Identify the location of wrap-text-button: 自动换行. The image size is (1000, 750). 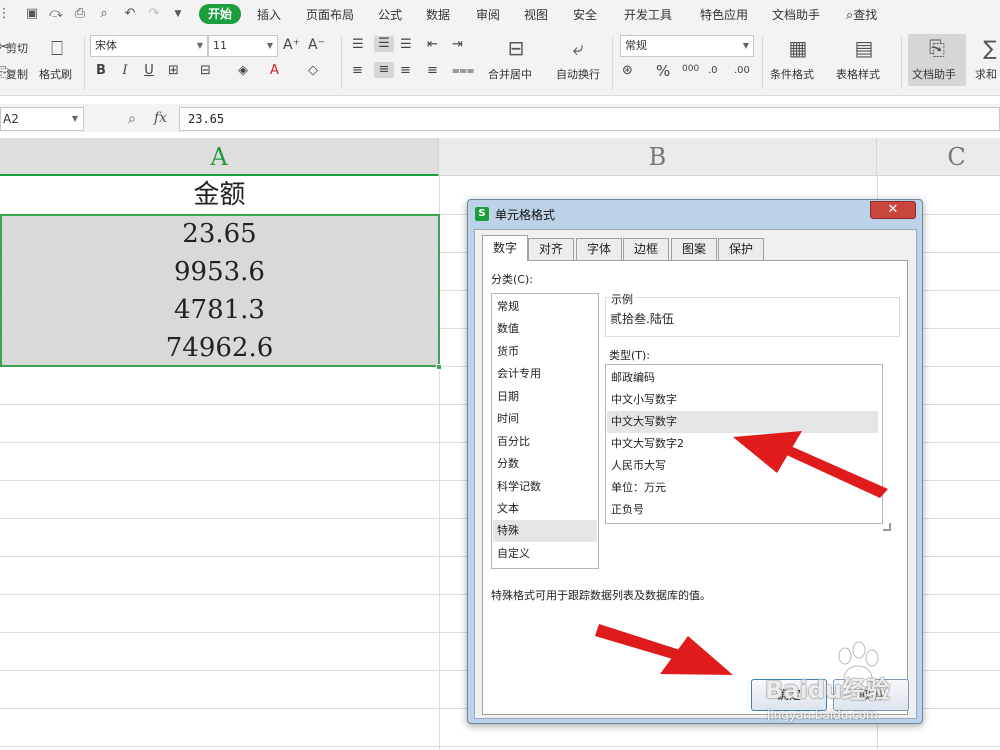
(578, 74).